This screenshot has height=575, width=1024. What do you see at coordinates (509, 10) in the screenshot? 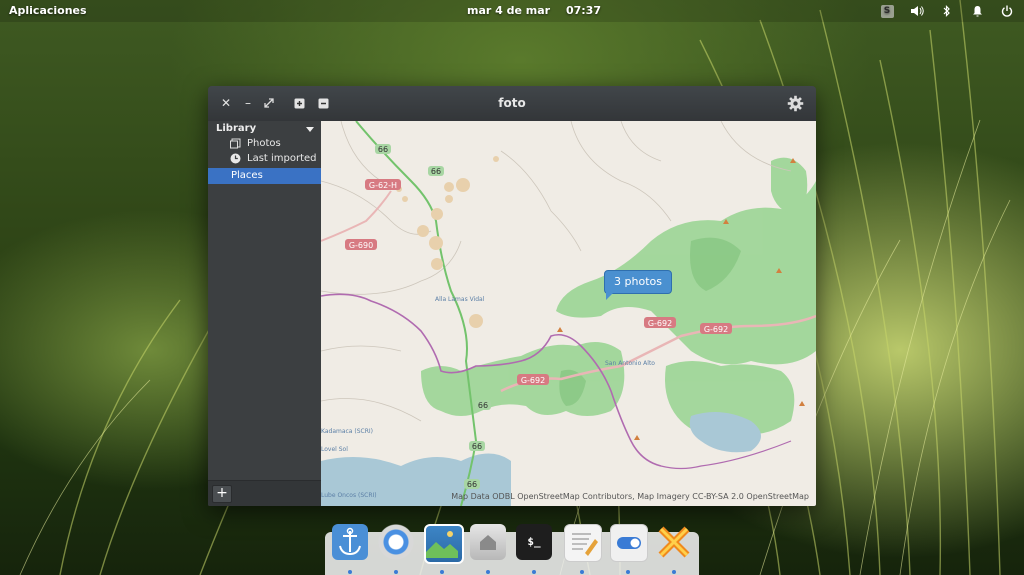
I see `date-label: mar 4 de mar` at bounding box center [509, 10].